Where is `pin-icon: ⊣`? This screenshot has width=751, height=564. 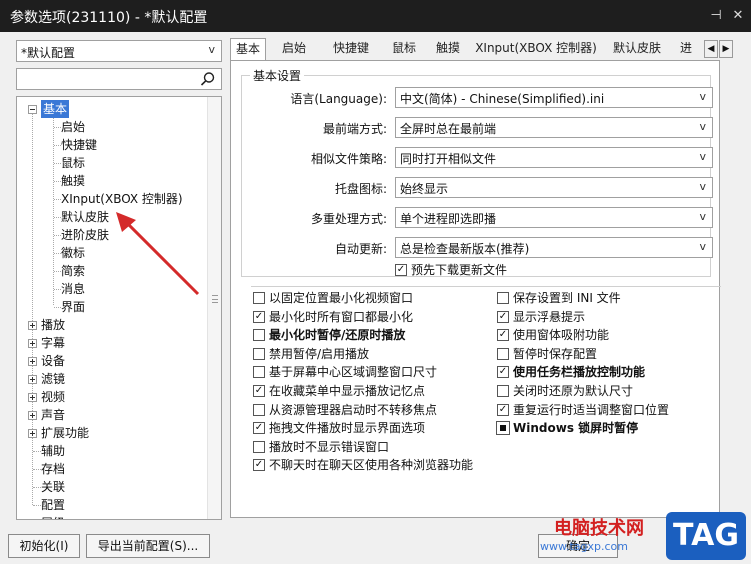 pin-icon: ⊣ is located at coordinates (716, 16).